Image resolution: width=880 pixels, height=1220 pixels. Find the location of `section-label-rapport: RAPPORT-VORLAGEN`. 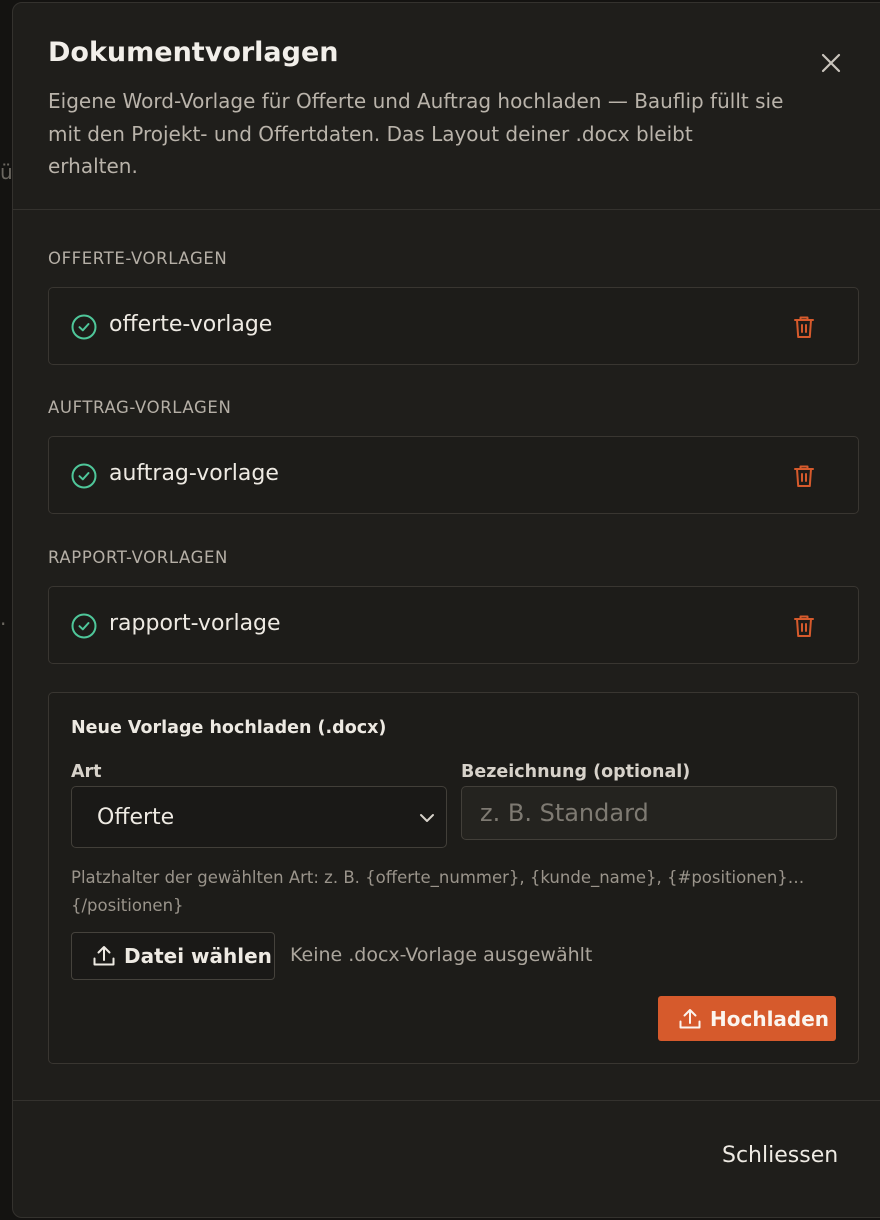

section-label-rapport: RAPPORT-VORLAGEN is located at coordinates (138, 557).